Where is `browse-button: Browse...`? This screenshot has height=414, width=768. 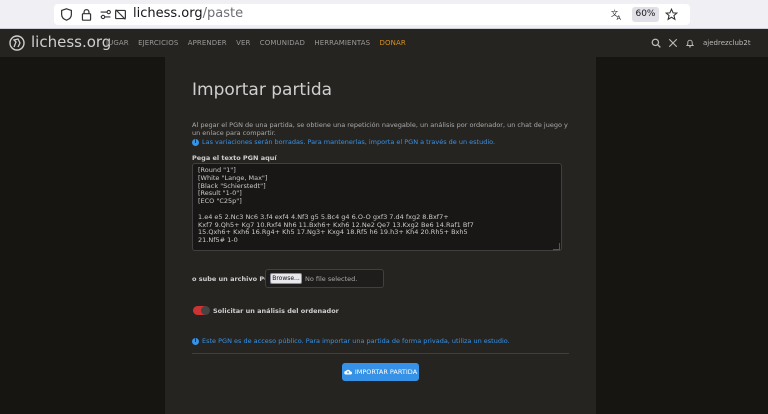
browse-button: Browse... is located at coordinates (286, 278).